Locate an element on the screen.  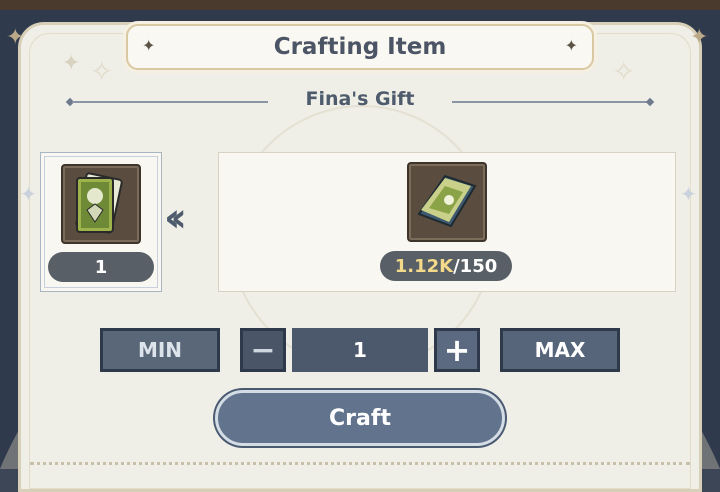
source-item-count: 1 is located at coordinates (101, 267).